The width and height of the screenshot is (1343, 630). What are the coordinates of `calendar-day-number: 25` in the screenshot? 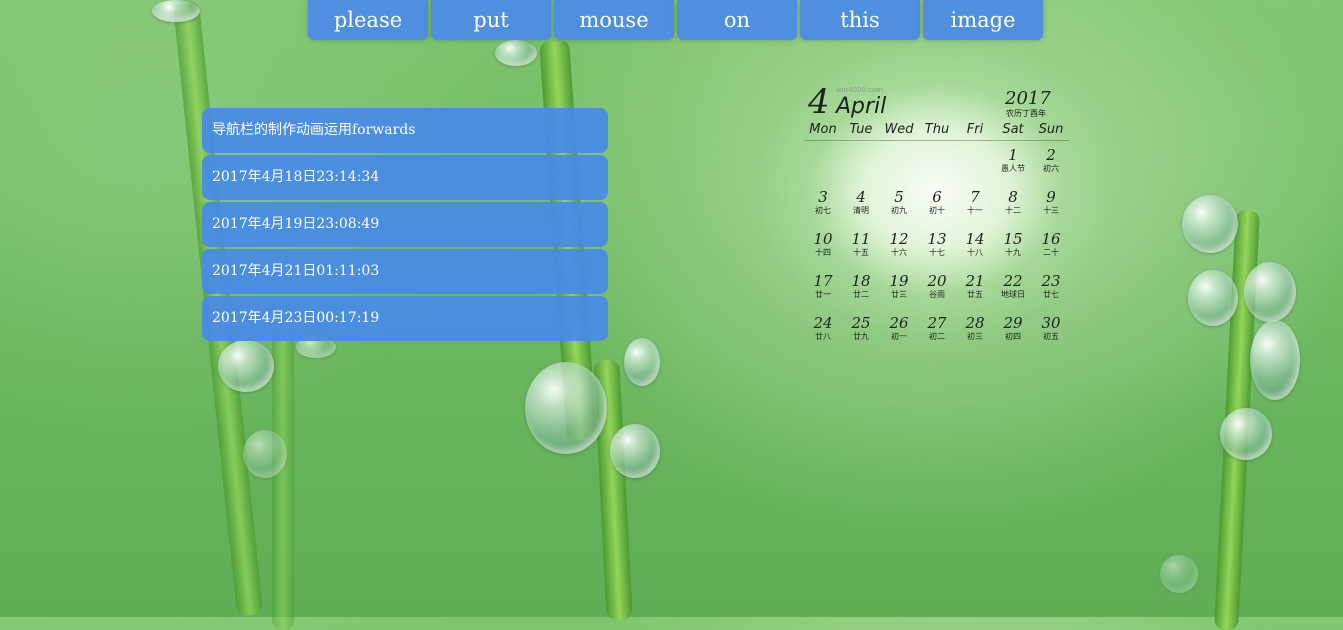 It's located at (861, 323).